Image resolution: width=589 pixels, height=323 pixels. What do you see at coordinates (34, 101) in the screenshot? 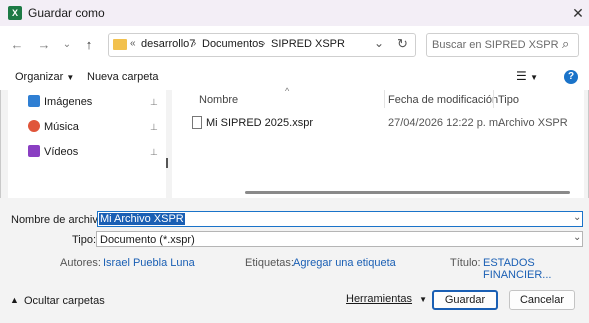
I see `images-icon` at bounding box center [34, 101].